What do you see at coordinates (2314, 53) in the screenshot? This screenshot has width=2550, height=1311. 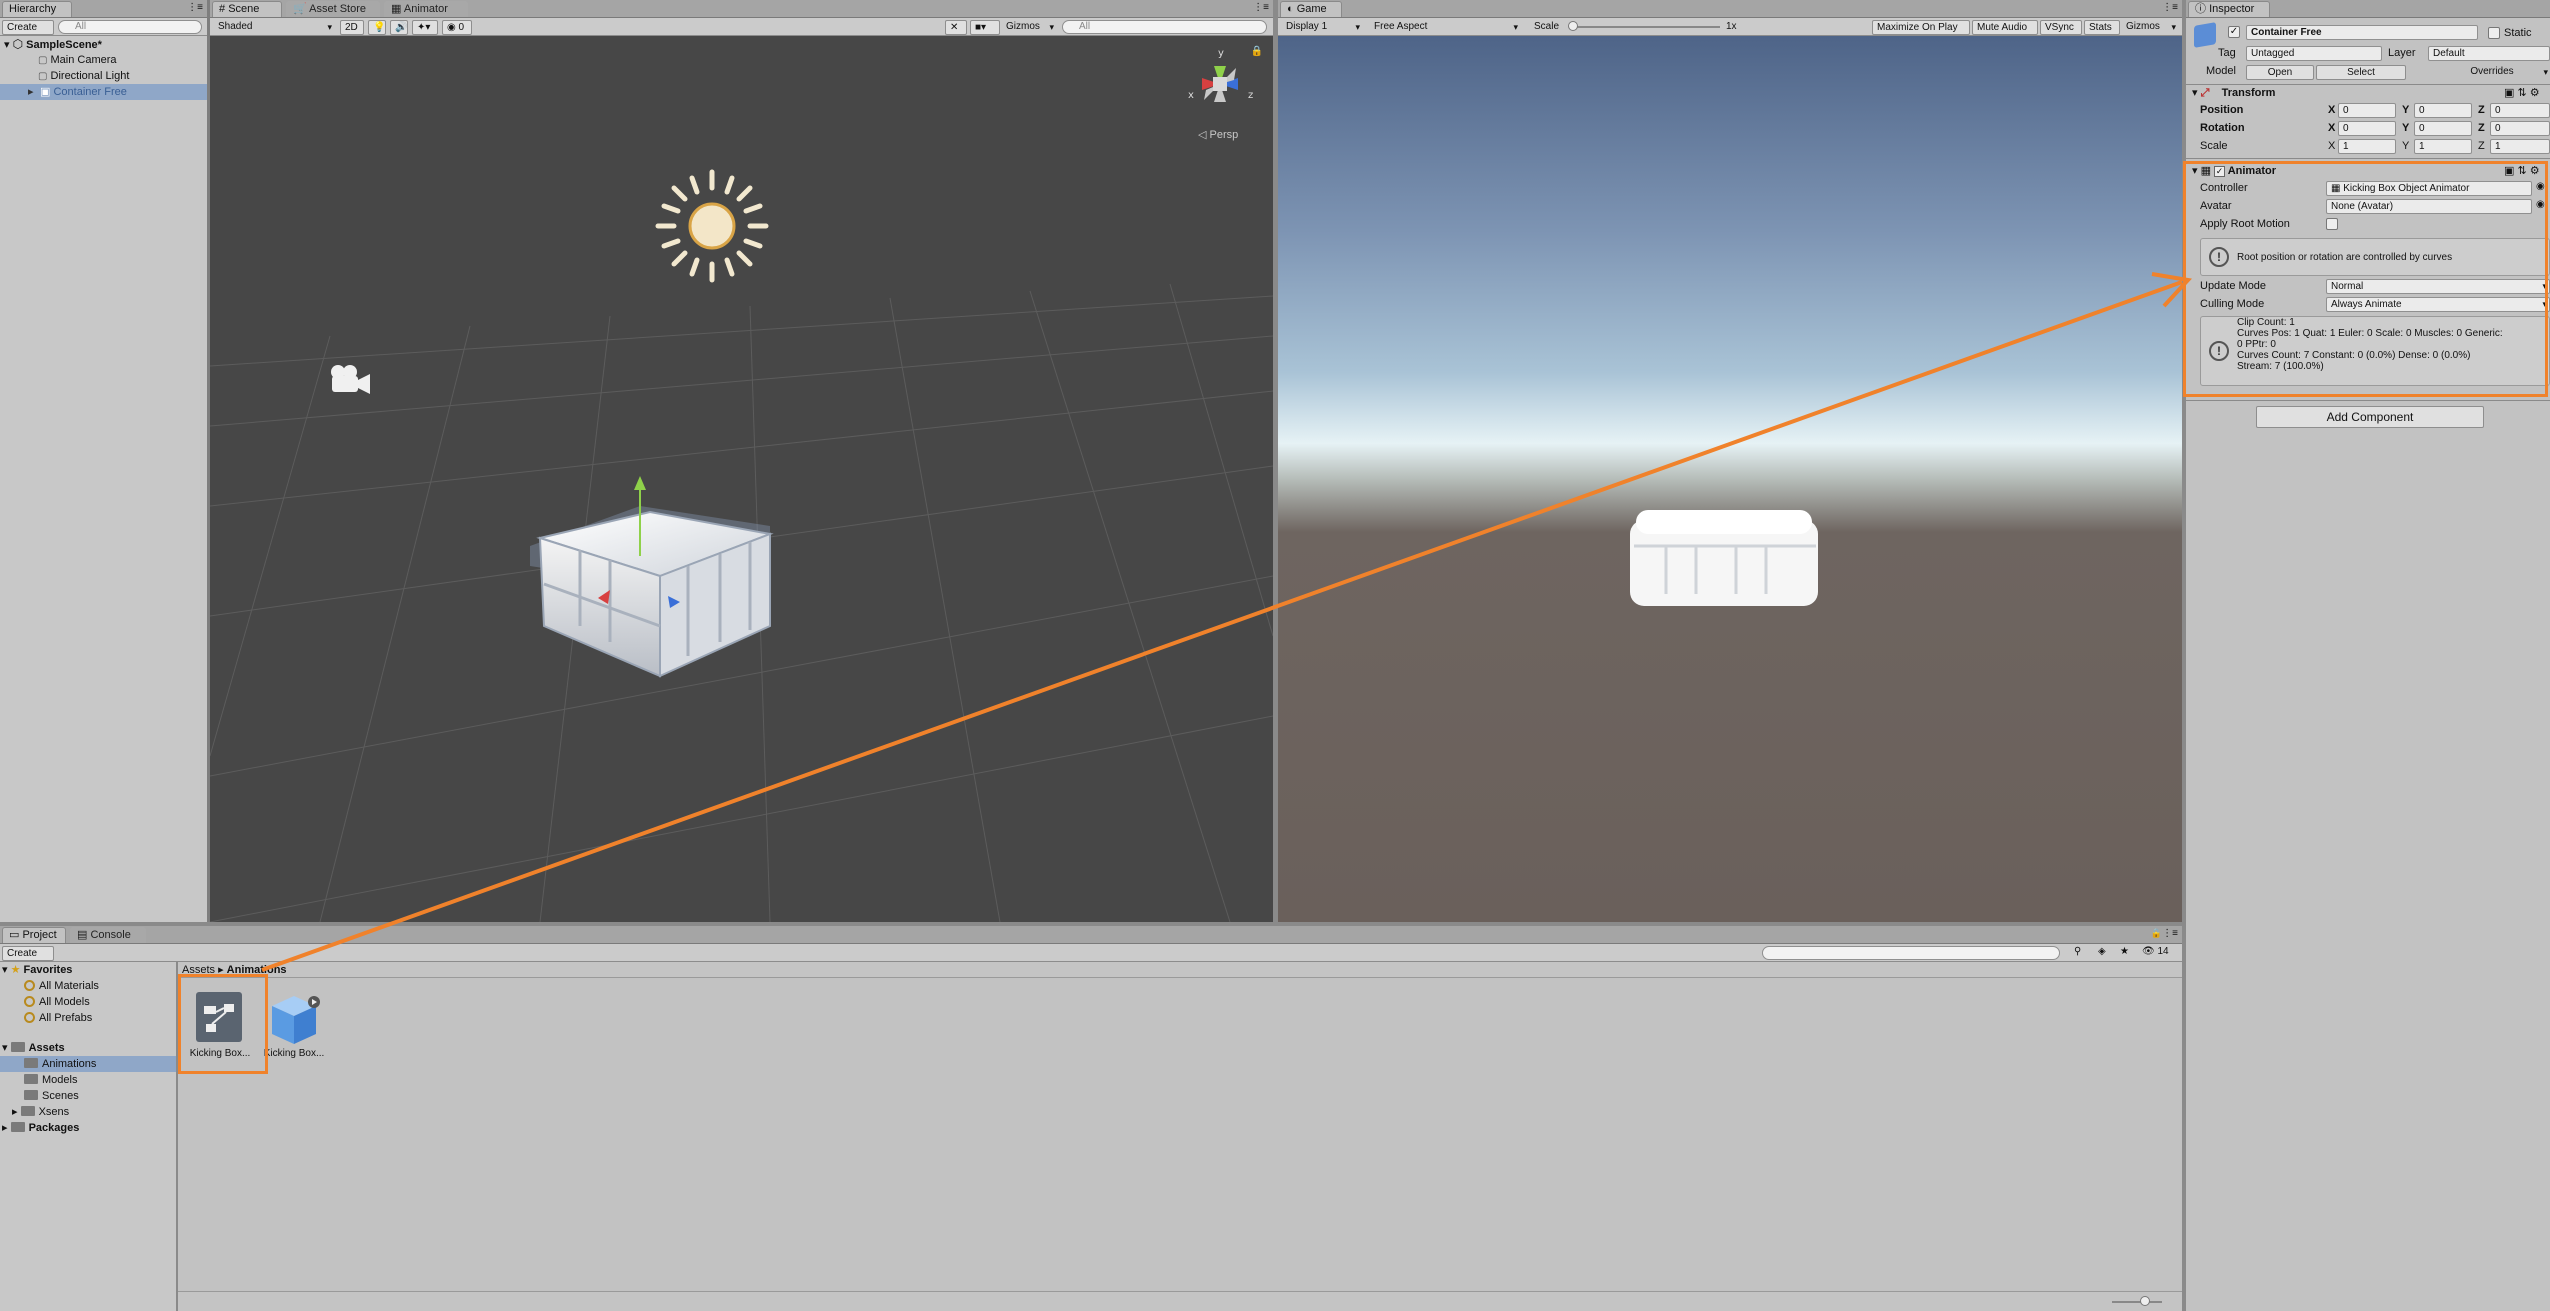 I see `tag-dropdown: Untagged` at bounding box center [2314, 53].